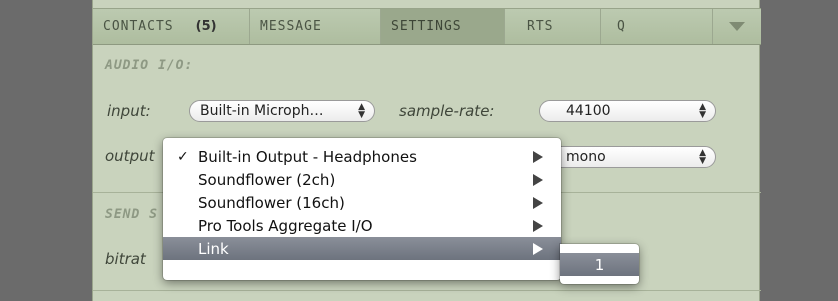  What do you see at coordinates (447, 111) in the screenshot?
I see `sample-rate-label: sample-rate:` at bounding box center [447, 111].